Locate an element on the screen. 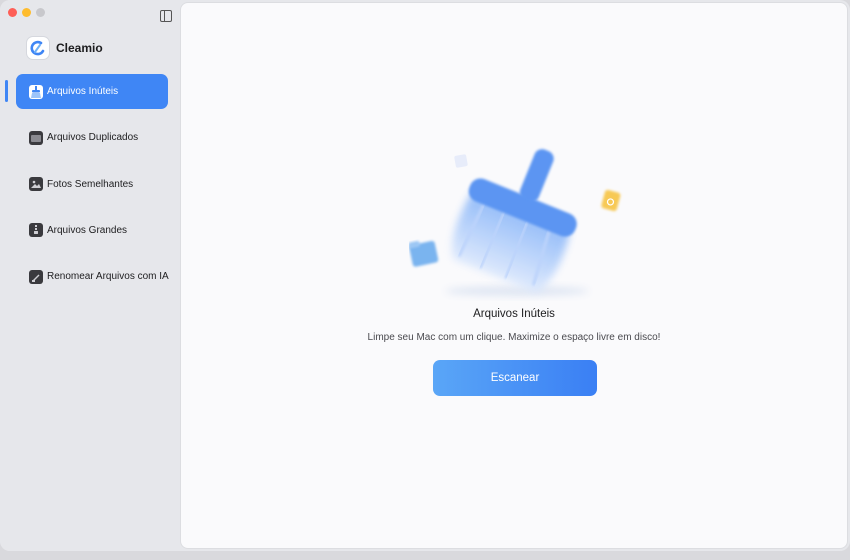 This screenshot has height=560, width=850. broom-illustration is located at coordinates (515, 222).